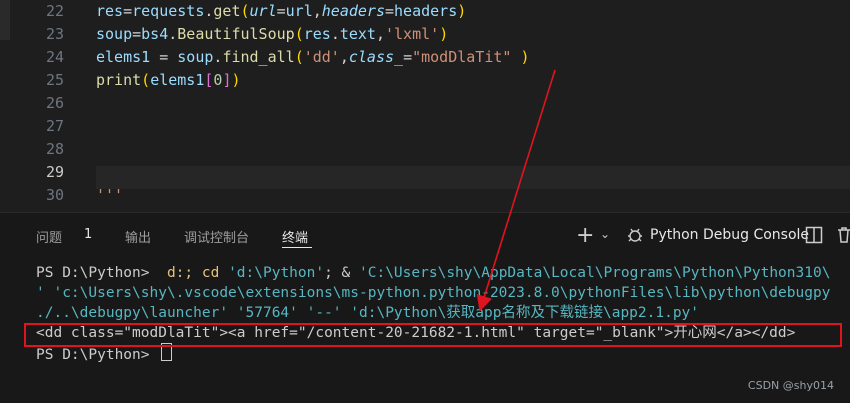  I want to click on code-text: print(elems1[0]), so click(168, 80).